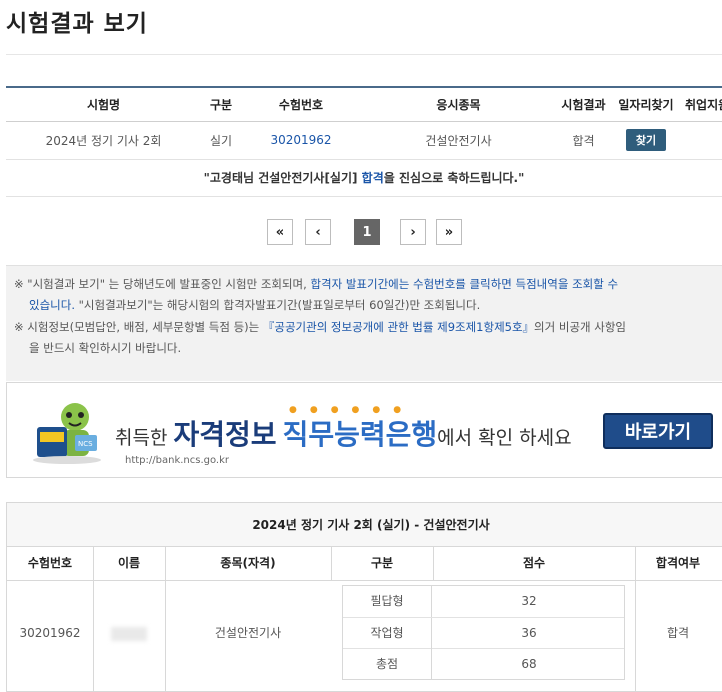  What do you see at coordinates (248, 563) in the screenshot?
I see `detail-header-subject: 종목(자격)` at bounding box center [248, 563].